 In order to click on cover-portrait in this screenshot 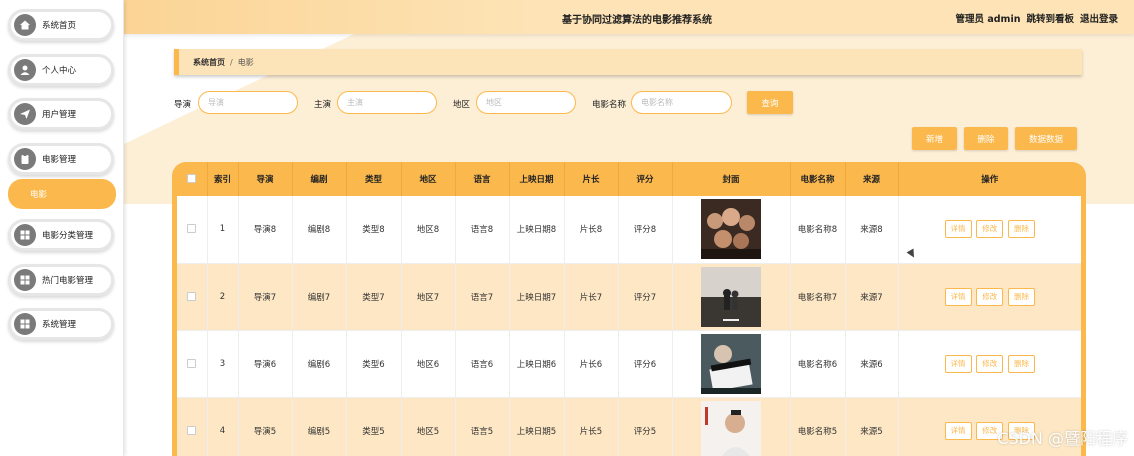, I will do `click(731, 428)`.